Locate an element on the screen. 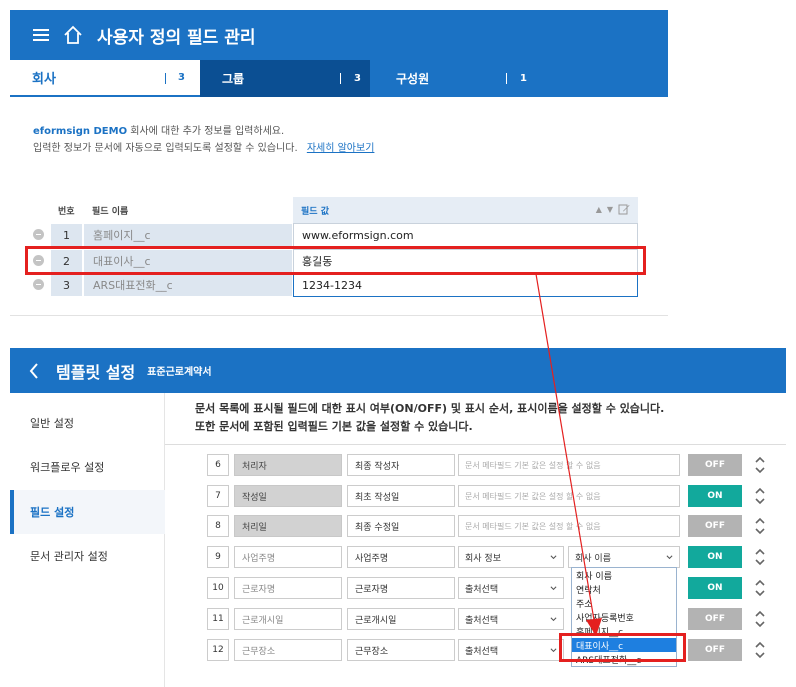 This screenshot has height=687, width=796. move-up-icon: ▲ is located at coordinates (599, 209).